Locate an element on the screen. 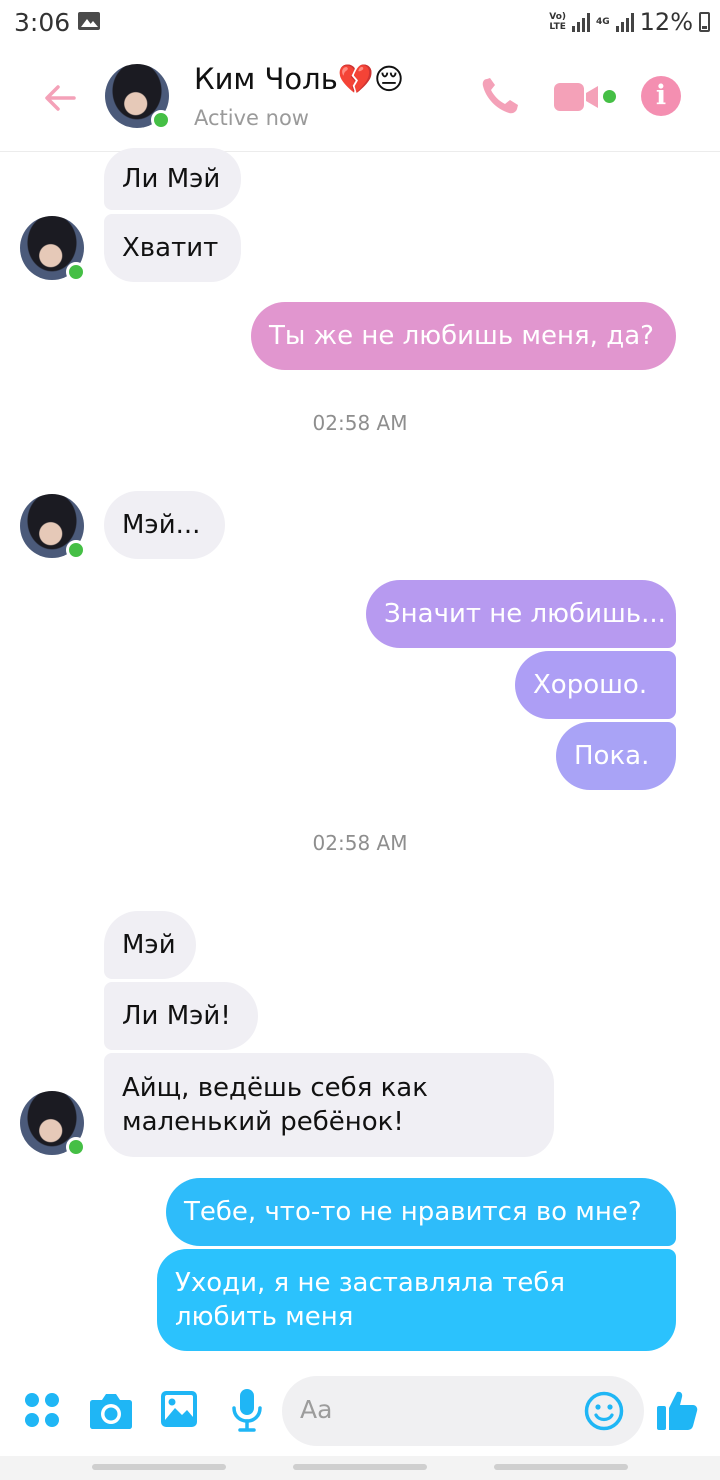  message-bubble-outgoing: Уходи, я не заставляла тебя любить меня is located at coordinates (416, 1300).